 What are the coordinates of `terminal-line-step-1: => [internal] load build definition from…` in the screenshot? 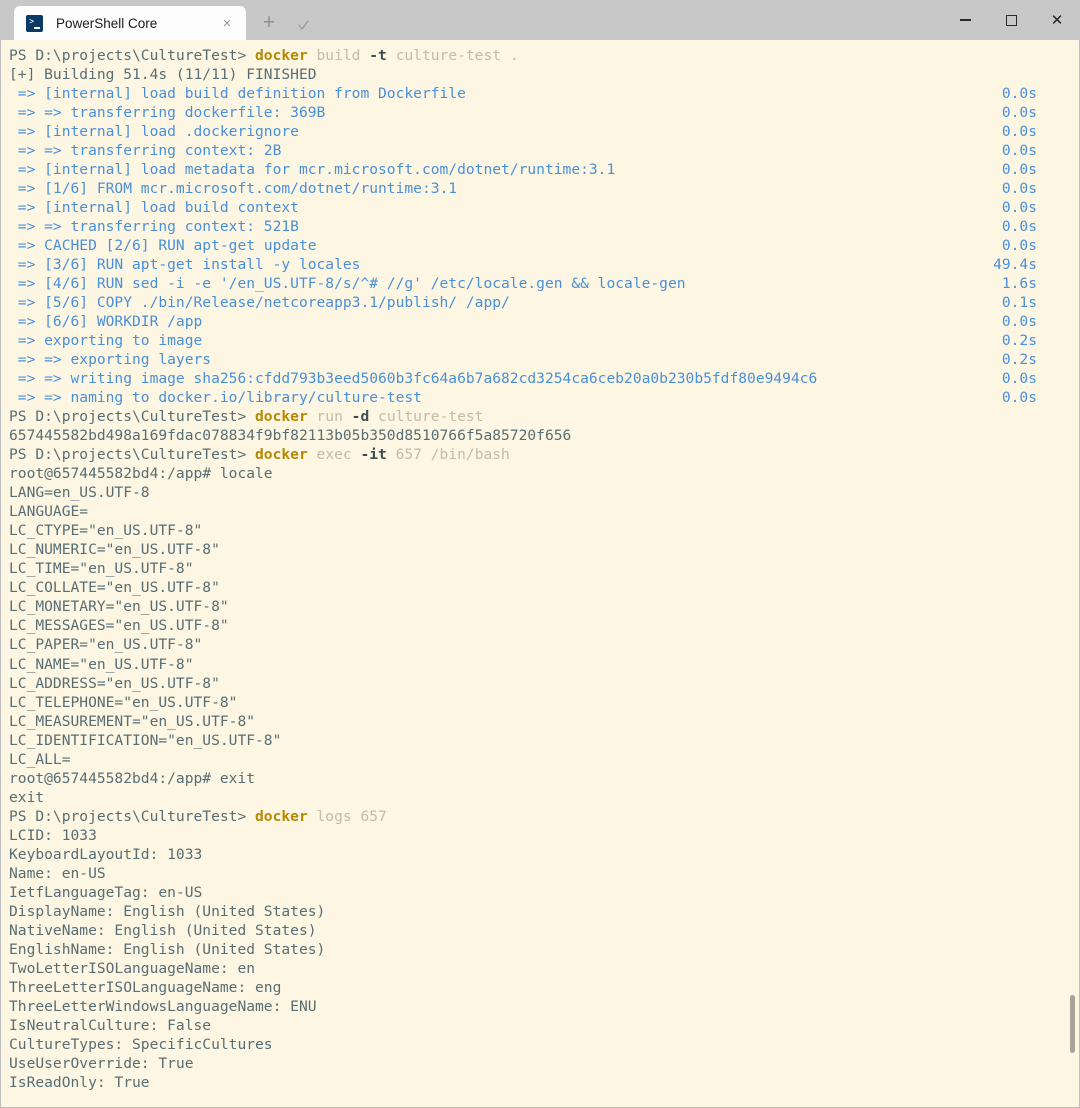 It's located at (544, 93).